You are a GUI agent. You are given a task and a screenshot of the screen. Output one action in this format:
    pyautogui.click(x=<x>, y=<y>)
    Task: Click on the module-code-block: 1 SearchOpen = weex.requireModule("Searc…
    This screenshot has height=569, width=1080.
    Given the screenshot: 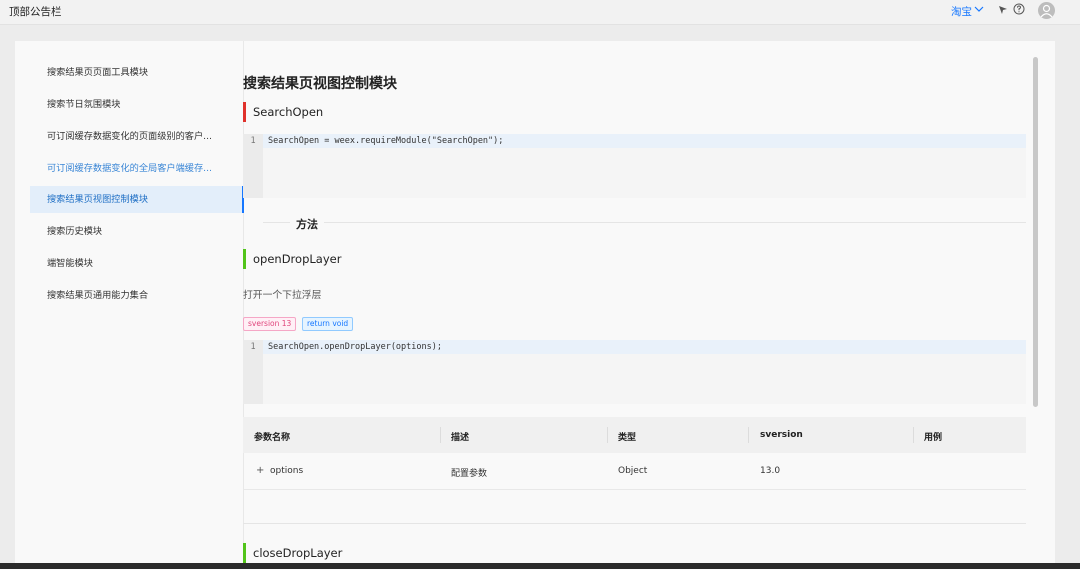 What is the action you would take?
    pyautogui.click(x=634, y=166)
    